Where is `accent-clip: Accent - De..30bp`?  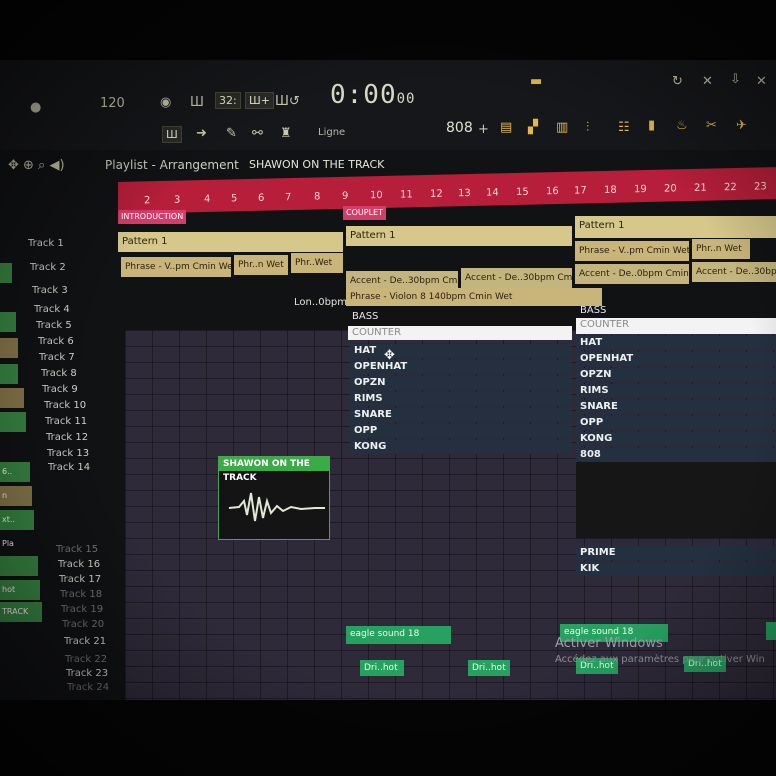
accent-clip: Accent - De..30bp is located at coordinates (734, 272).